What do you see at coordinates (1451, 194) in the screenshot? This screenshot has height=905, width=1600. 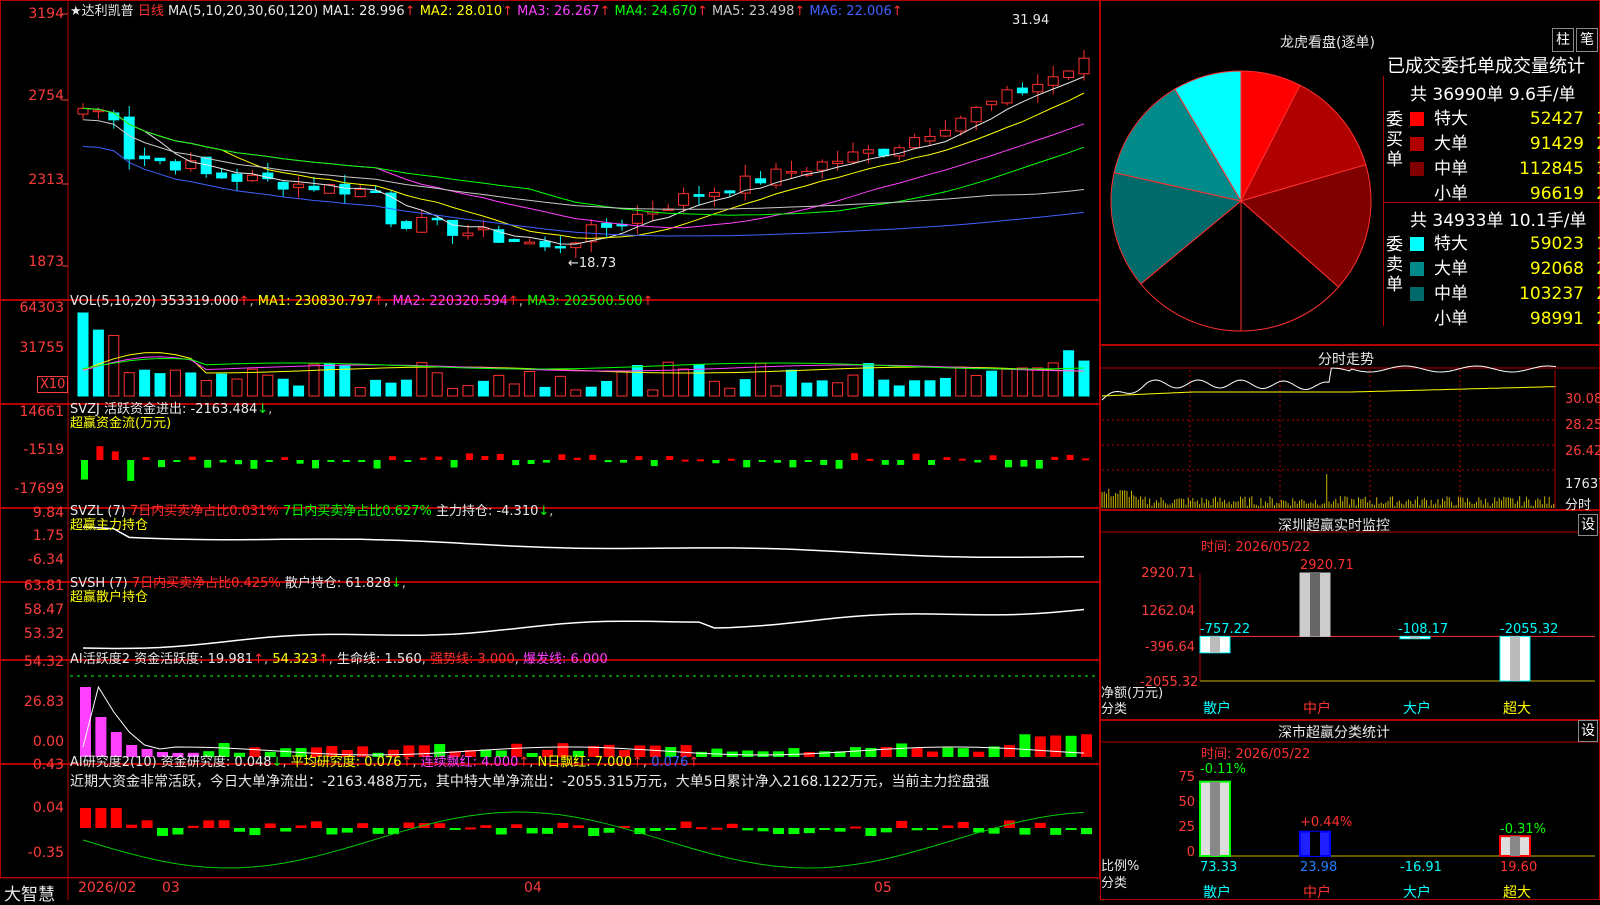 I see `order-size-label: 小单` at bounding box center [1451, 194].